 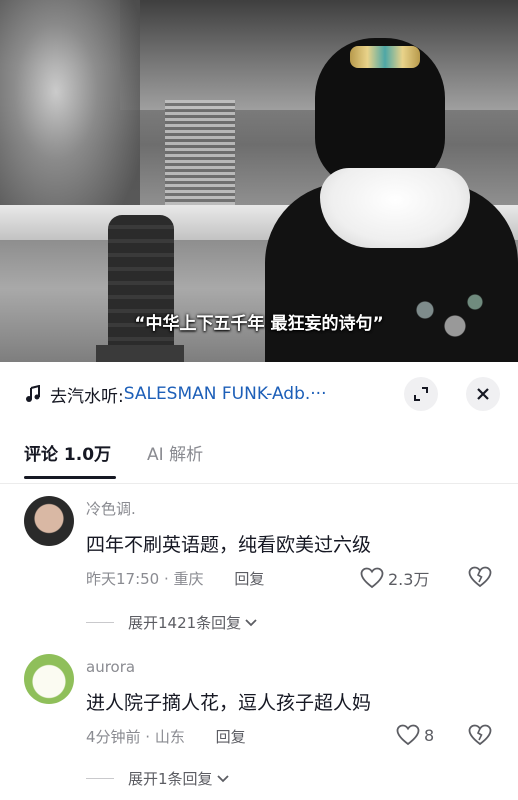 I want to click on close-button, so click(x=483, y=394).